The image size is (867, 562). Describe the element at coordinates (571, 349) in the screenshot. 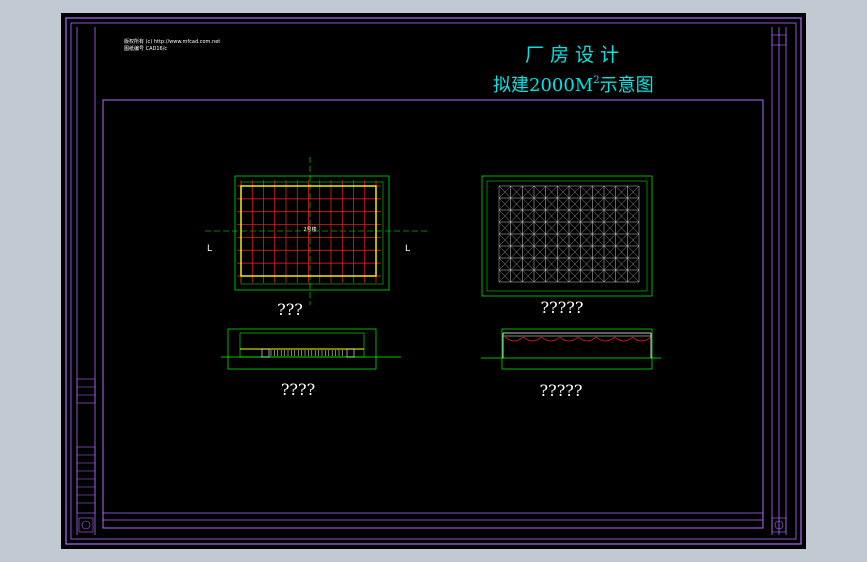

I see `side-section-view` at that location.